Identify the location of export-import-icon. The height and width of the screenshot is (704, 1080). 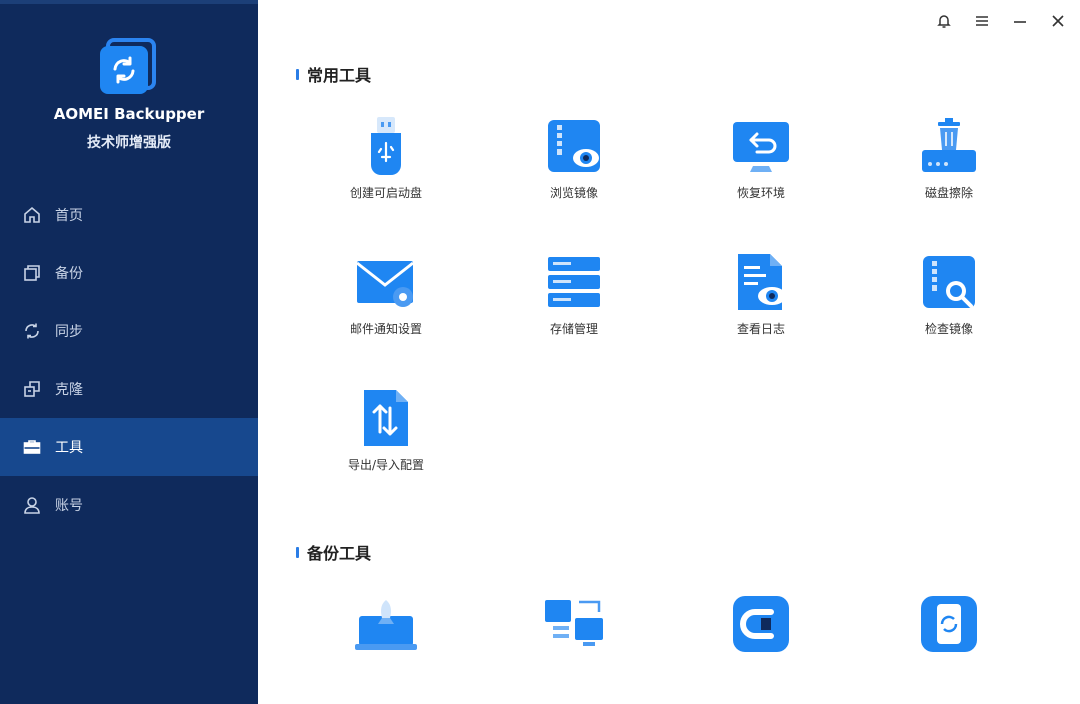
(386, 418).